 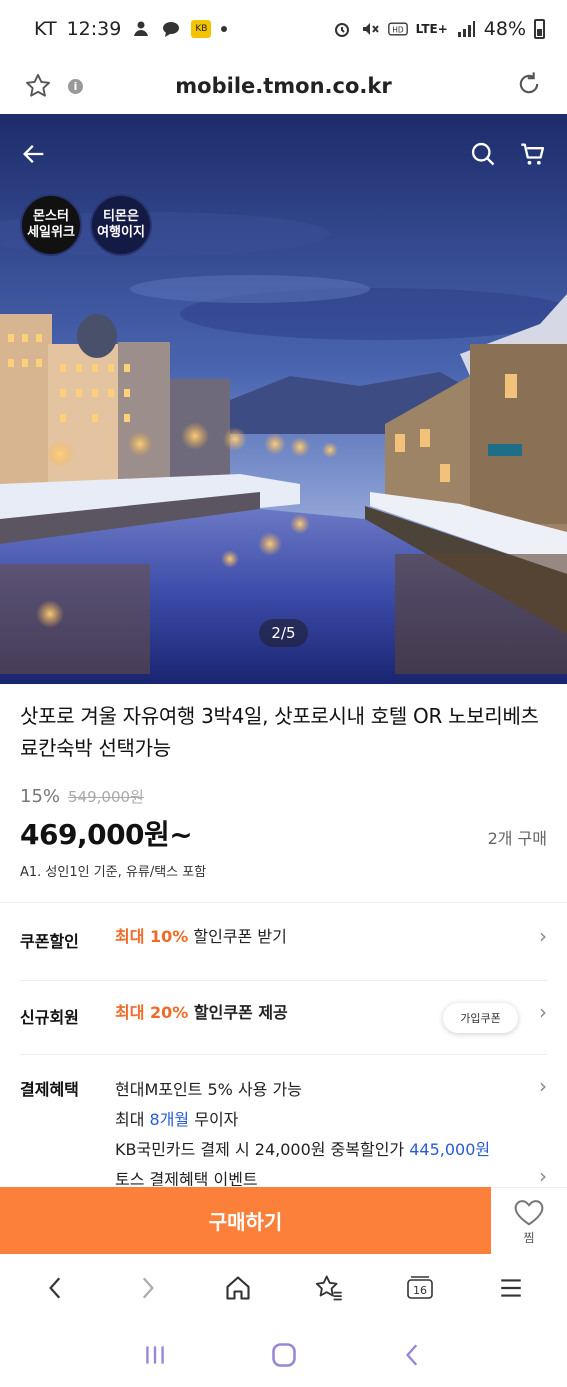 What do you see at coordinates (169, 1119) in the screenshot?
I see `installment-months: 8개월` at bounding box center [169, 1119].